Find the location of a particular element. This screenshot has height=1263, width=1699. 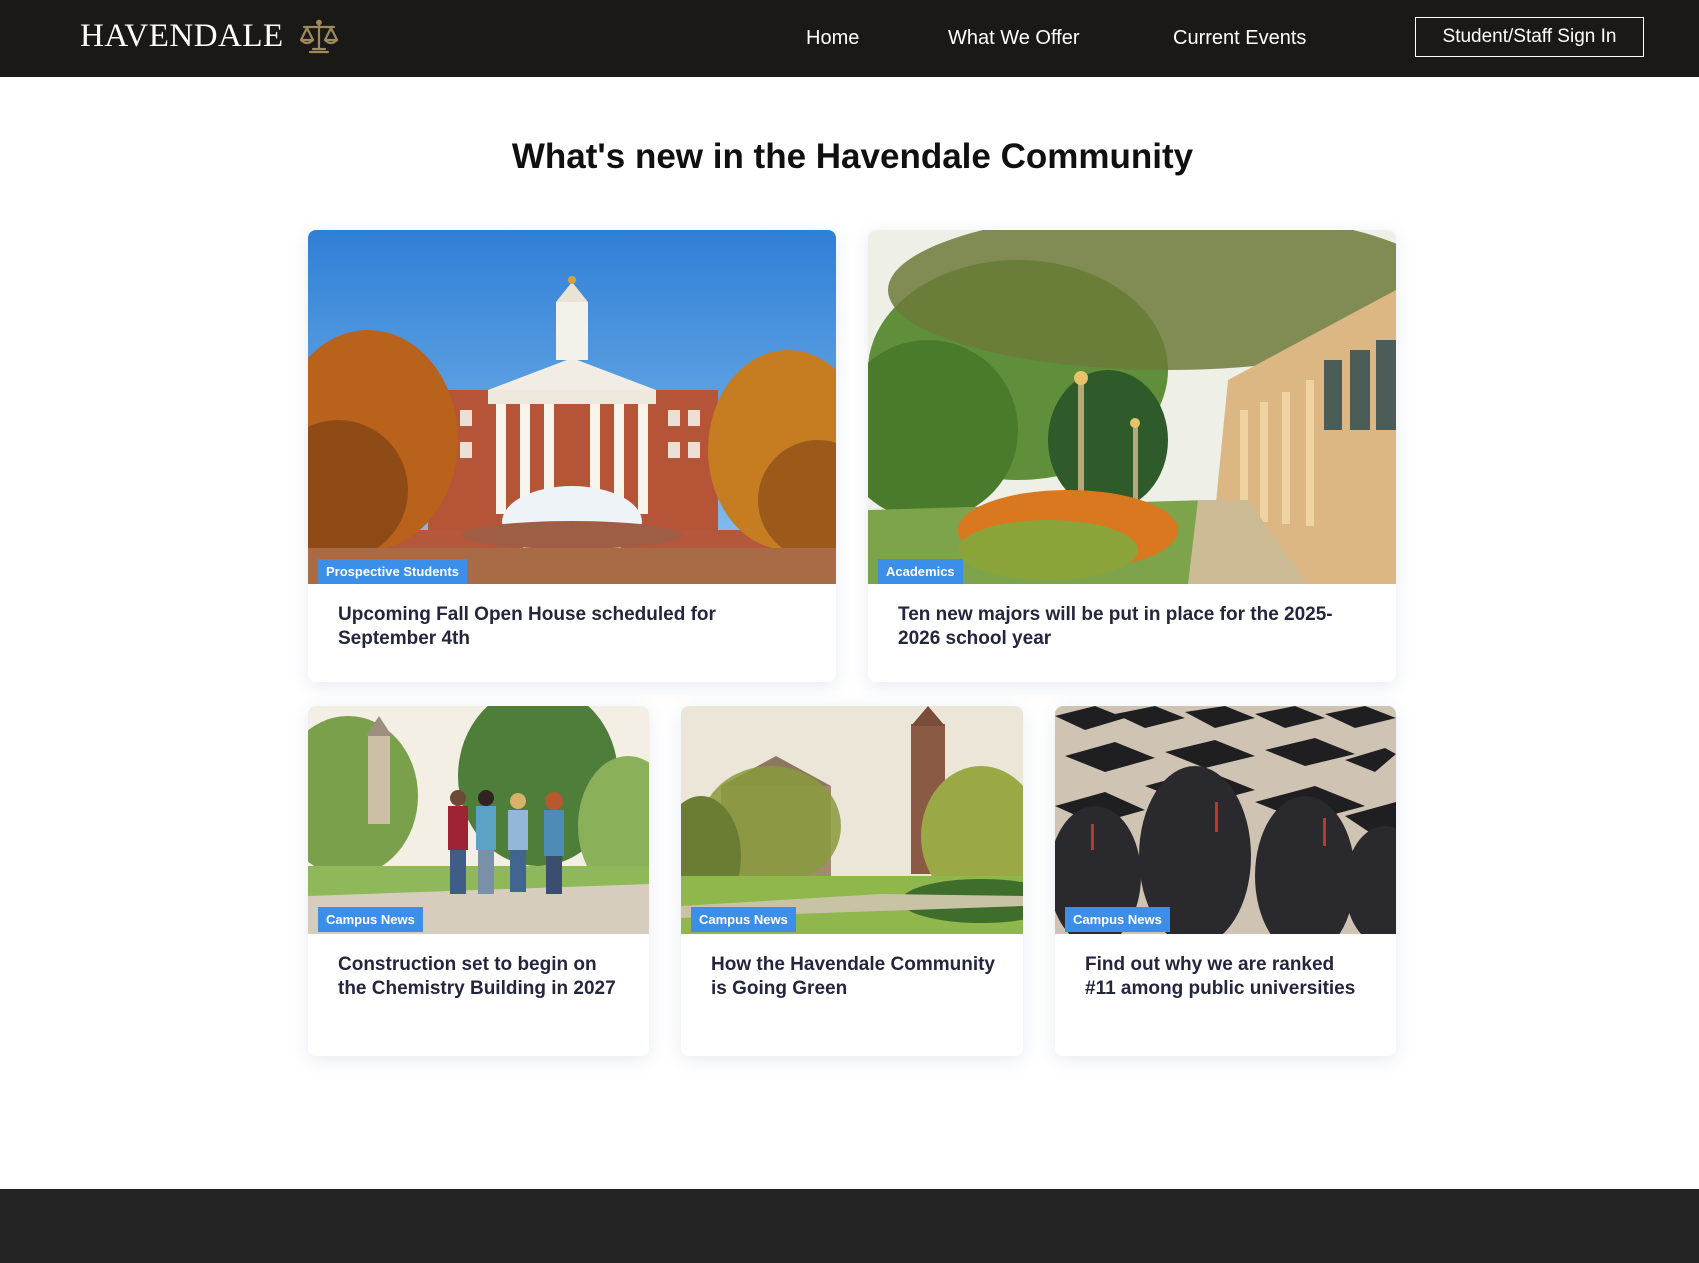

site-footer is located at coordinates (849, 1226).